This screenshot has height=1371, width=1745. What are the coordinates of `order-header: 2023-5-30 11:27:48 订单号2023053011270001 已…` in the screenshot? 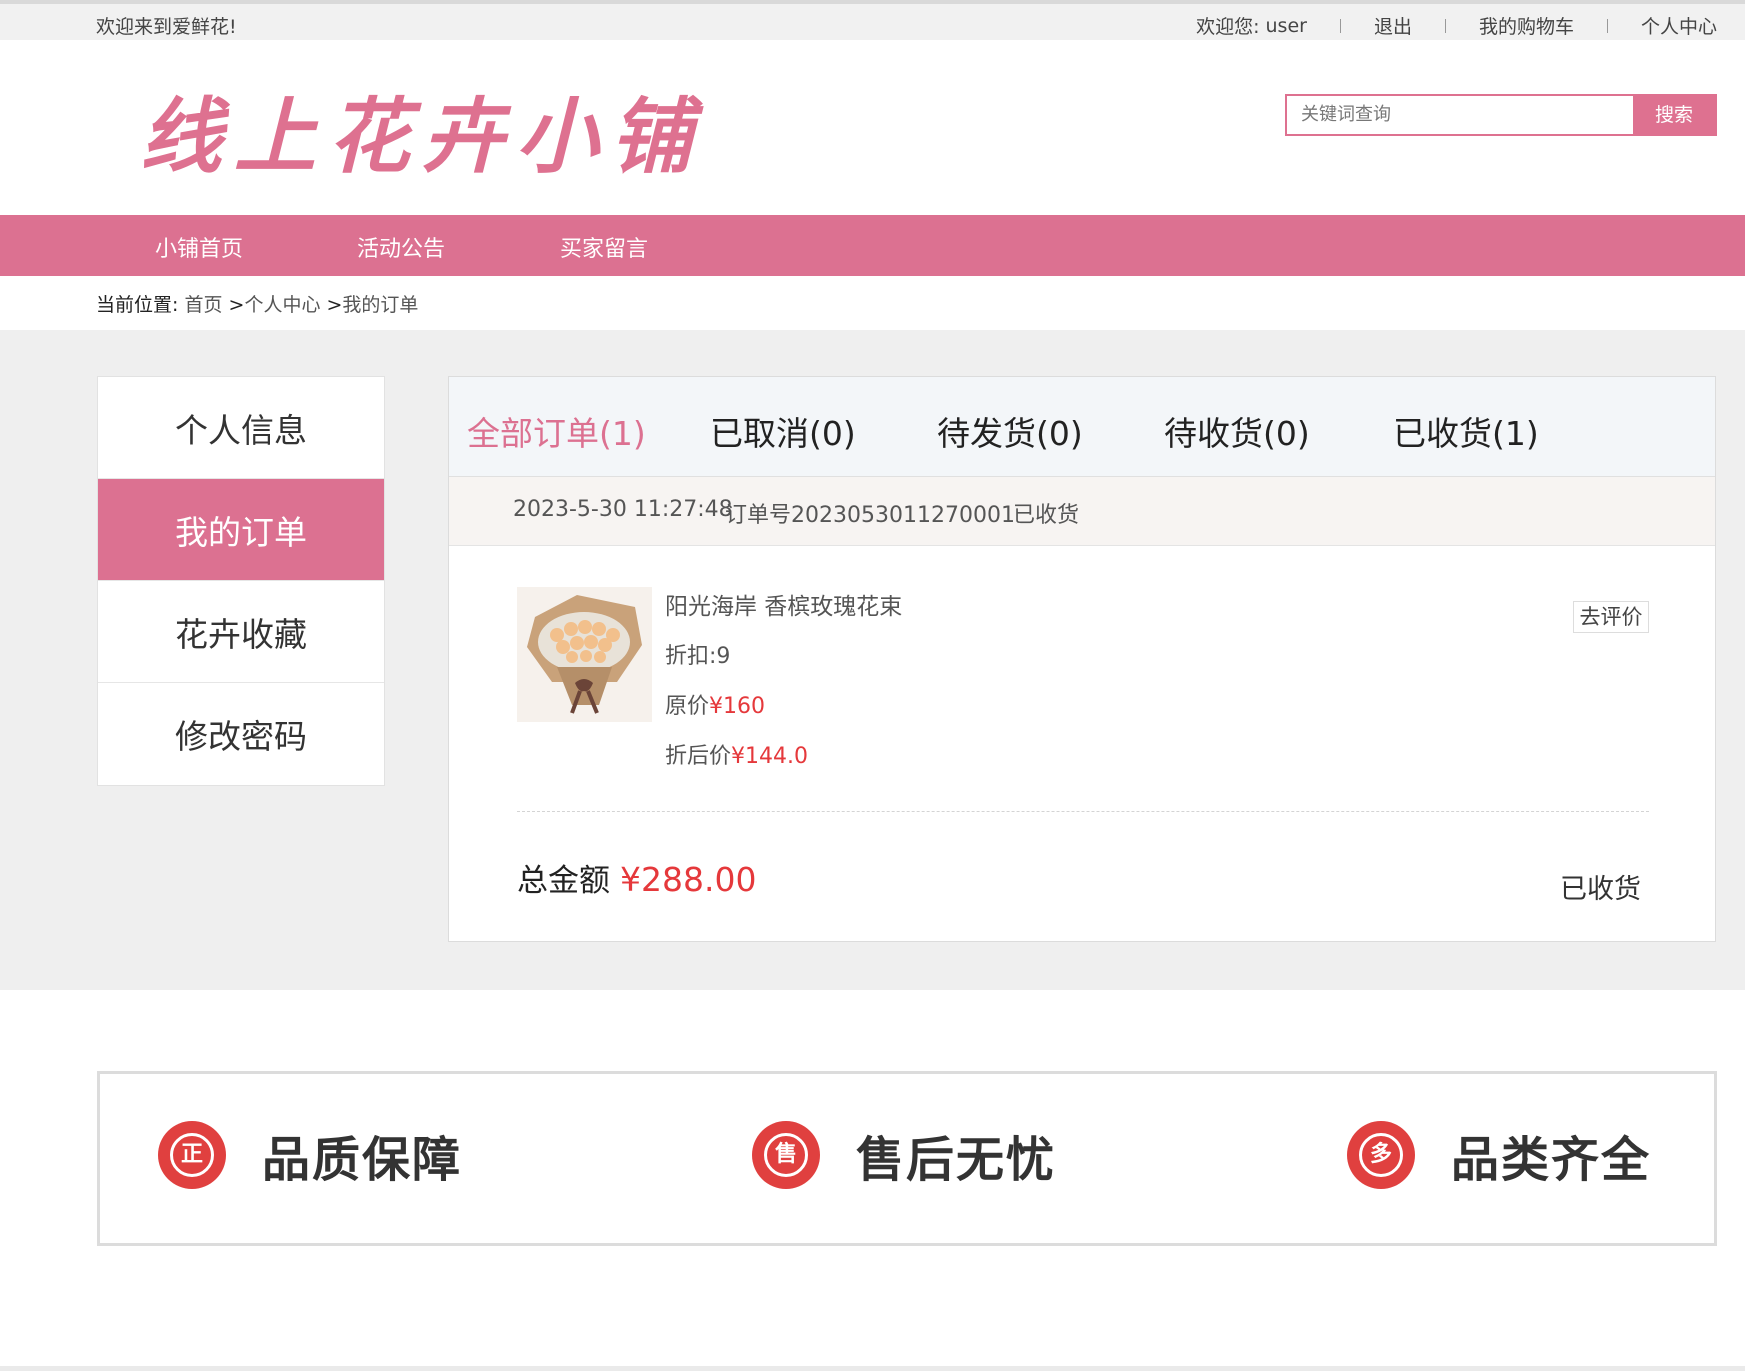 It's located at (1082, 511).